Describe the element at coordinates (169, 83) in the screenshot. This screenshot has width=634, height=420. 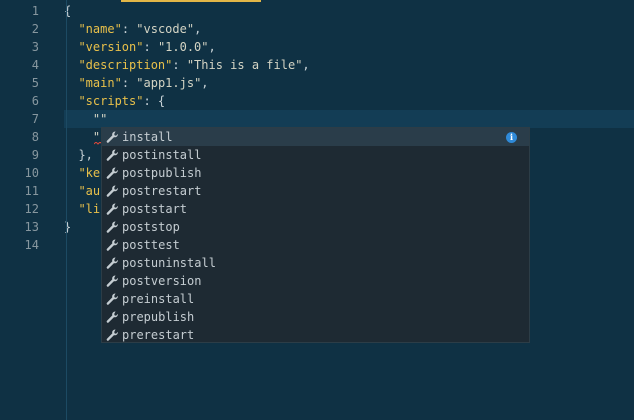
I see `json-value: "app1.js"` at that location.